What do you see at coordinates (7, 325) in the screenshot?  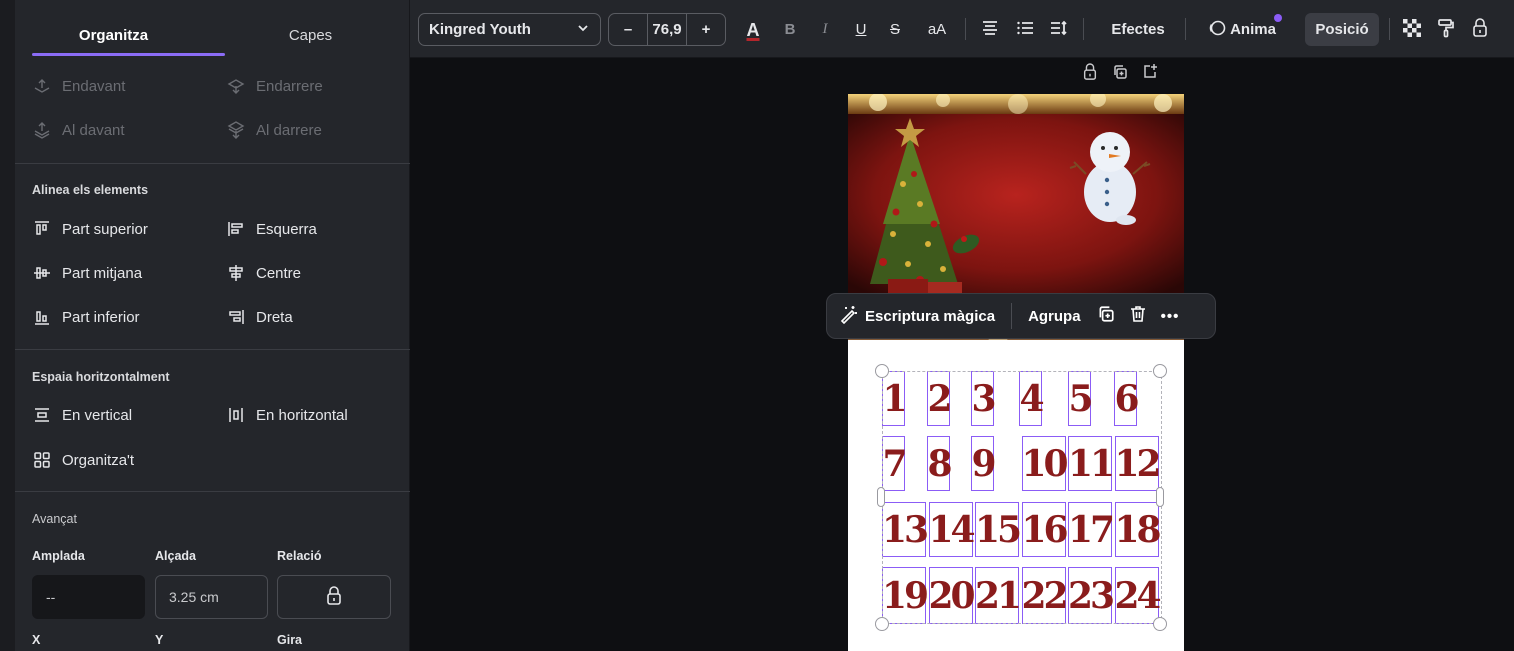 I see `left-gutter` at bounding box center [7, 325].